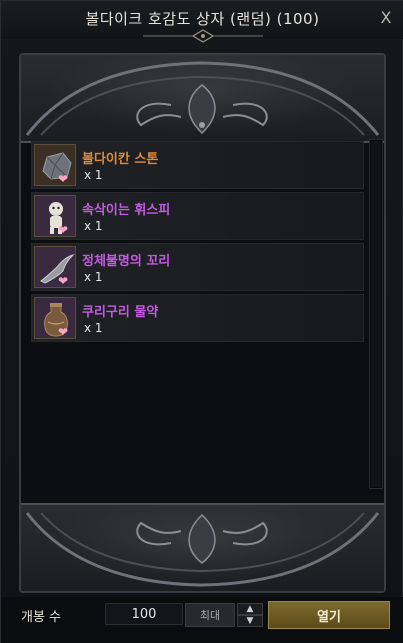 The width and height of the screenshot is (403, 643). Describe the element at coordinates (41, 617) in the screenshot. I see `open-count-label: 개봉 수` at that location.